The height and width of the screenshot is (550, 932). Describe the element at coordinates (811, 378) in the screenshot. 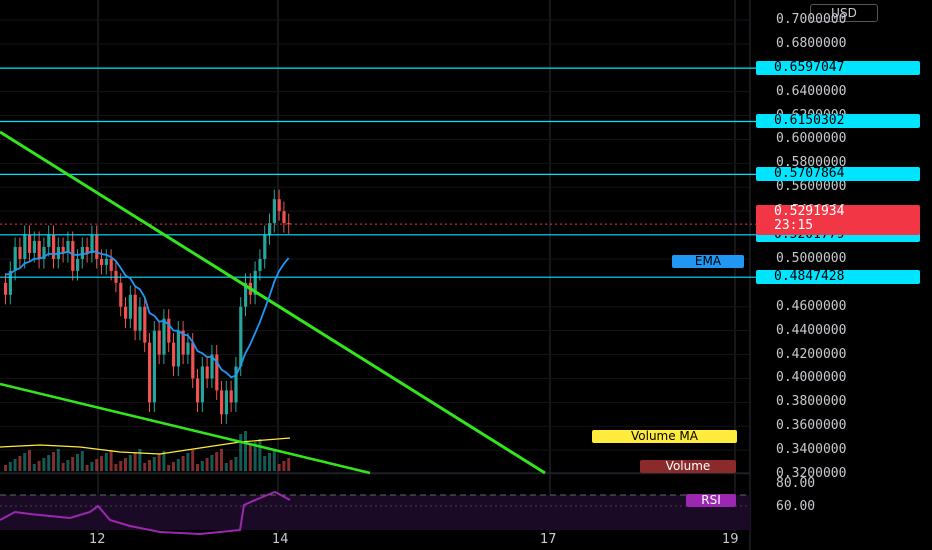

I see `price-tick: 0.4000000` at that location.